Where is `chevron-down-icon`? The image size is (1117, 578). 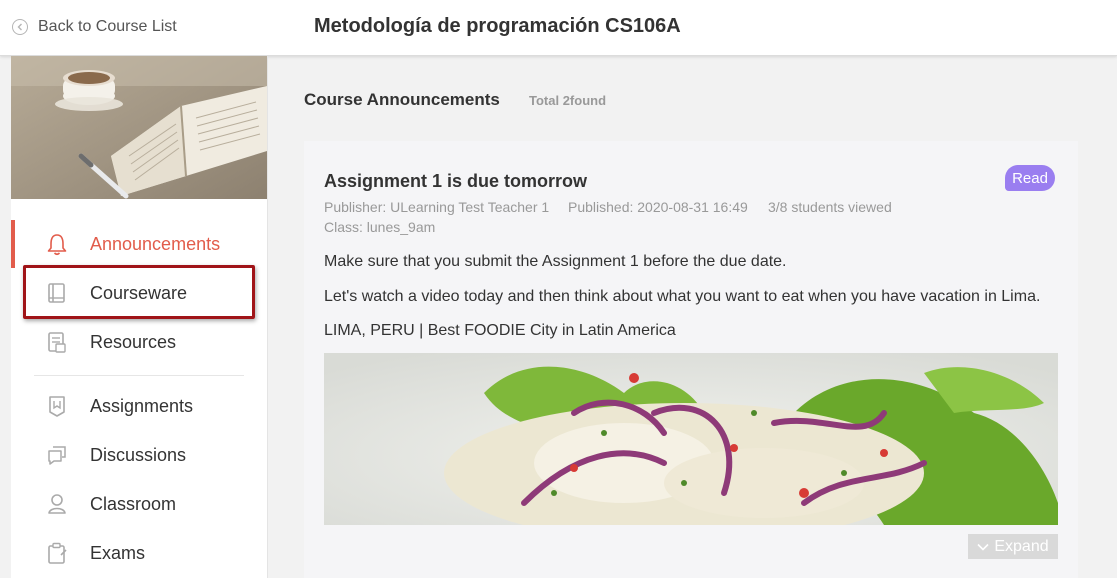
chevron-down-icon is located at coordinates (983, 547).